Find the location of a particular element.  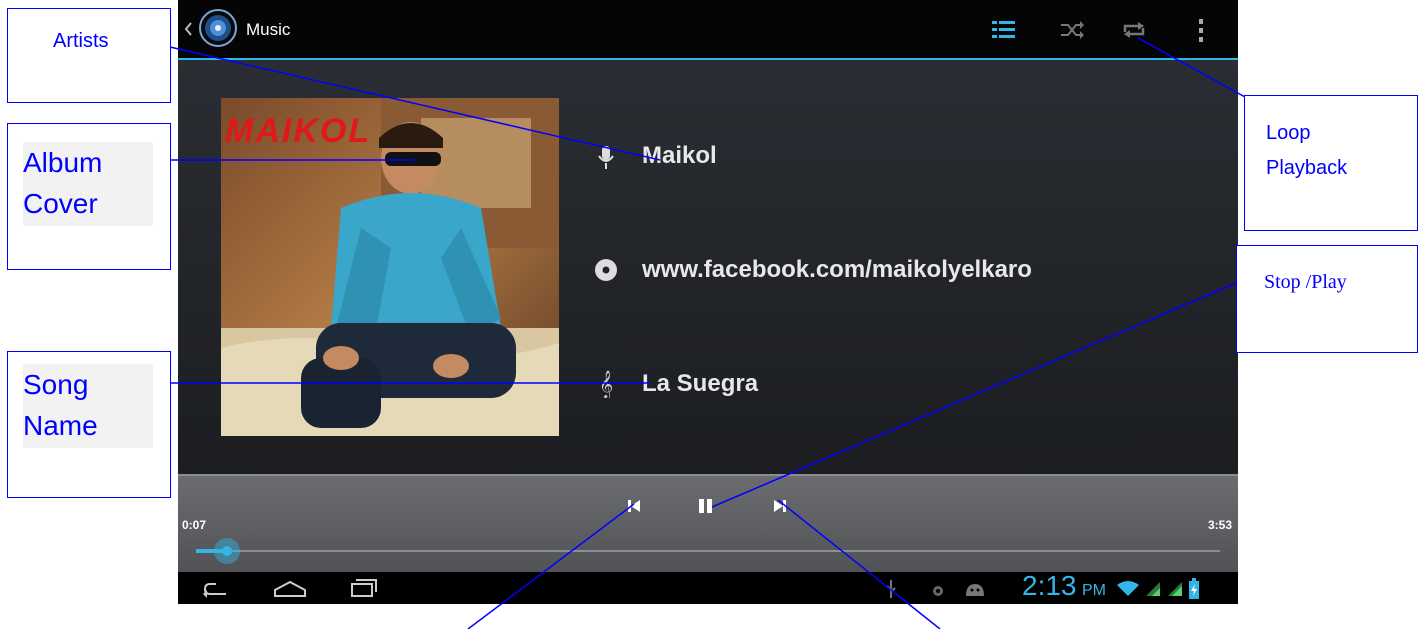

callout-loop-playback: Loop Playback is located at coordinates (1331, 163).